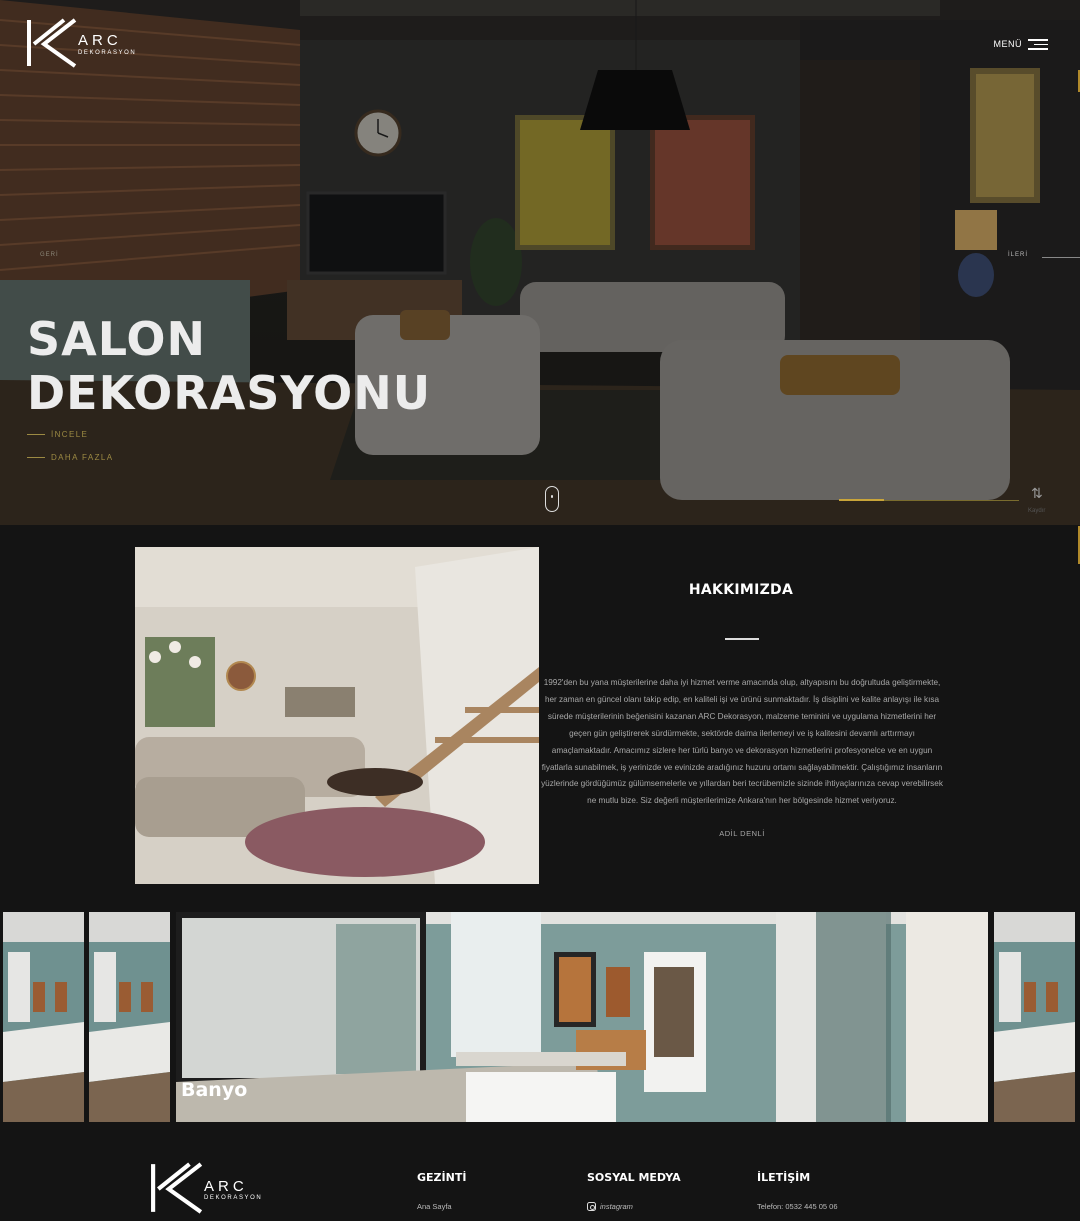 The image size is (1080, 1221). I want to click on scroll-label: Kaydır, so click(1037, 511).